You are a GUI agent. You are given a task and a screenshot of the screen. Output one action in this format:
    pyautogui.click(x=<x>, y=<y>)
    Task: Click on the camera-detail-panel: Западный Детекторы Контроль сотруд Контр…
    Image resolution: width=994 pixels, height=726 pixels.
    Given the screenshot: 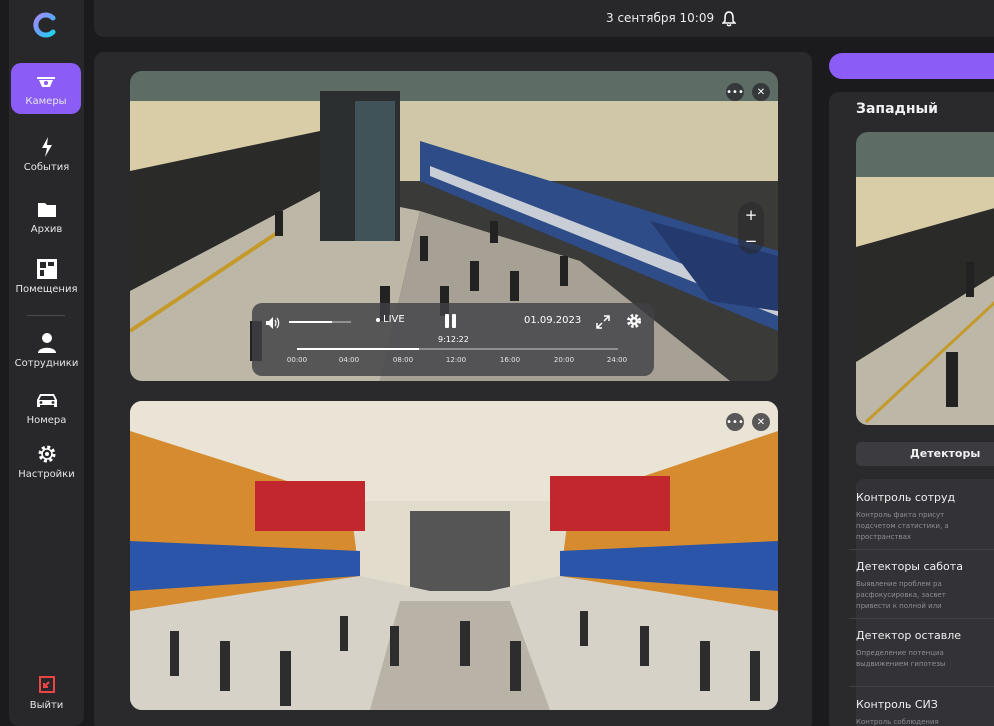 What is the action you would take?
    pyautogui.click(x=911, y=409)
    